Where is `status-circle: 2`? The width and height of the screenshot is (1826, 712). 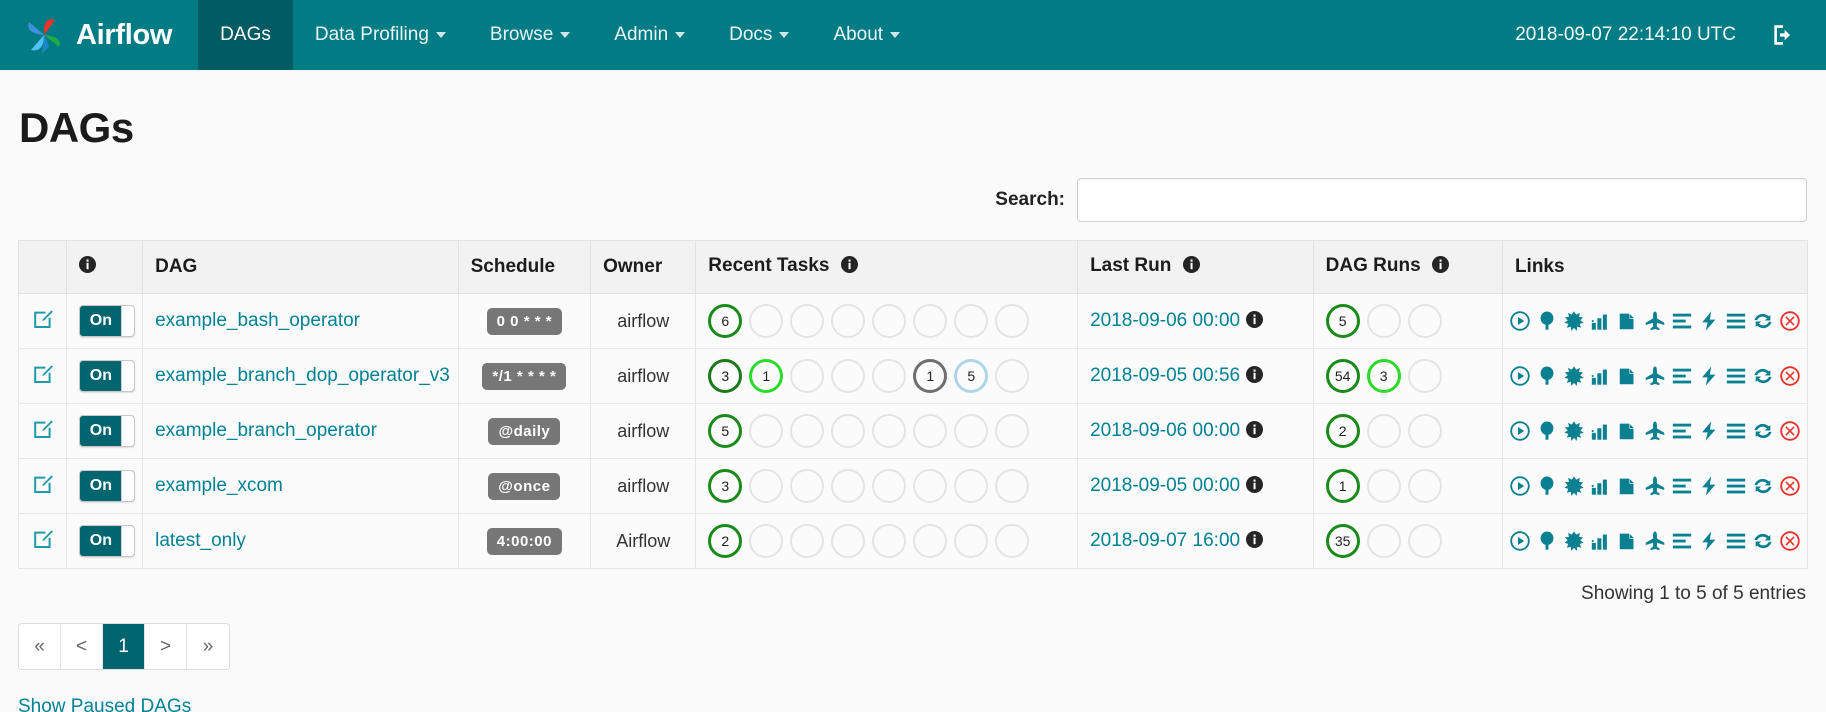
status-circle: 2 is located at coordinates (725, 541).